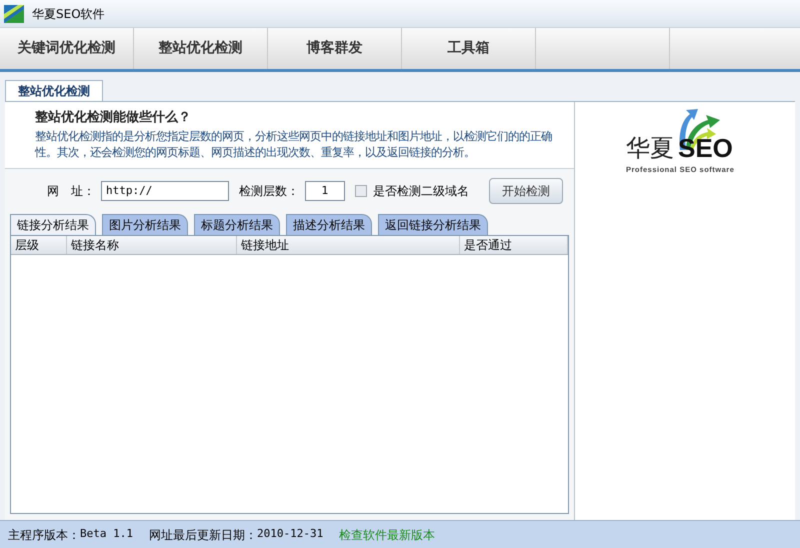  I want to click on start-button: 开始检测, so click(526, 191).